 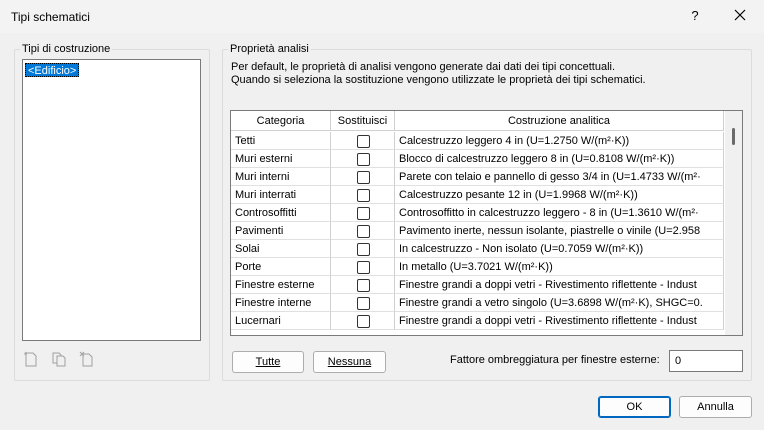 I want to click on category-cell: Controsoffitti, so click(x=281, y=213).